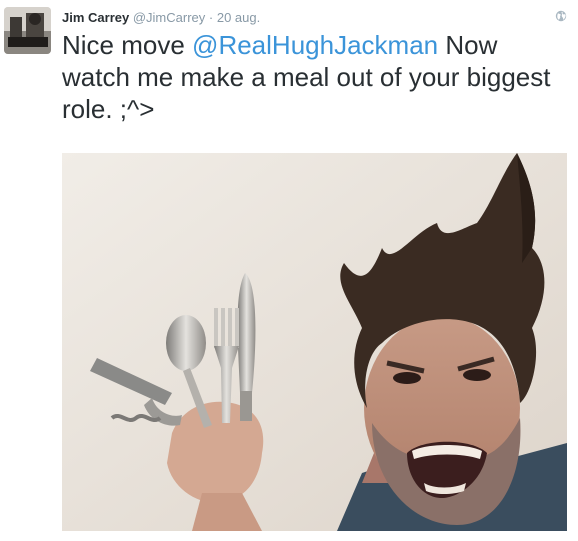 The image size is (578, 541). I want to click on tweet-timestamp: 20 aug., so click(238, 17).